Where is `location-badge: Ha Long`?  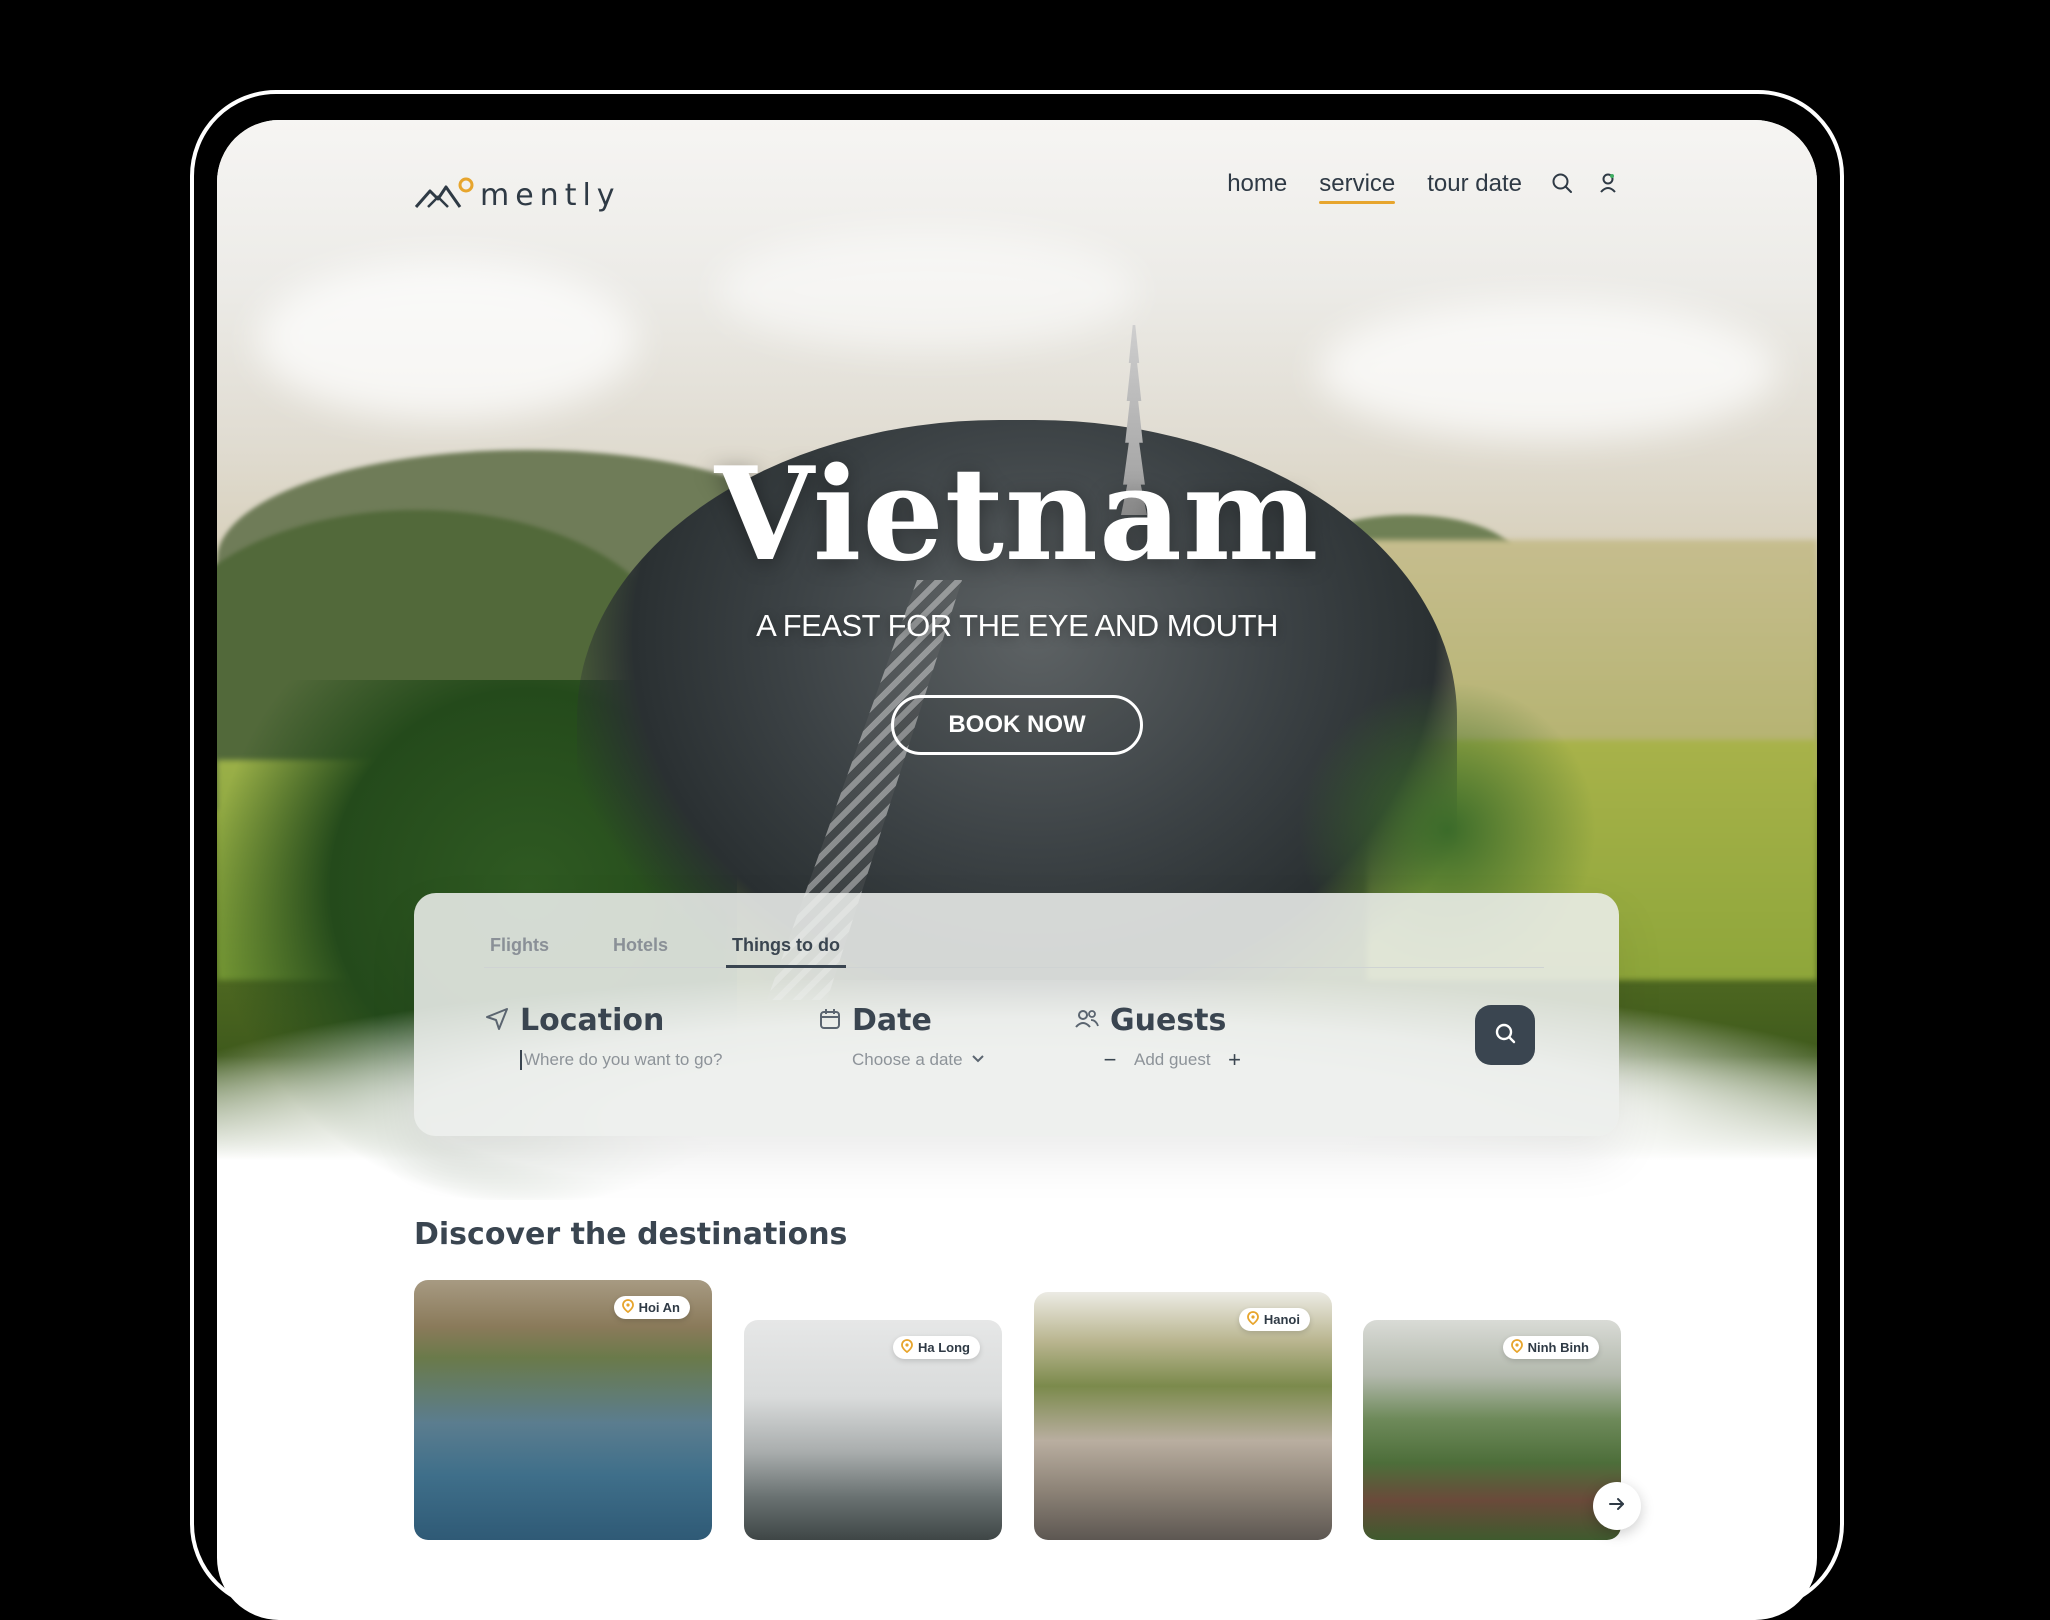 location-badge: Ha Long is located at coordinates (936, 1347).